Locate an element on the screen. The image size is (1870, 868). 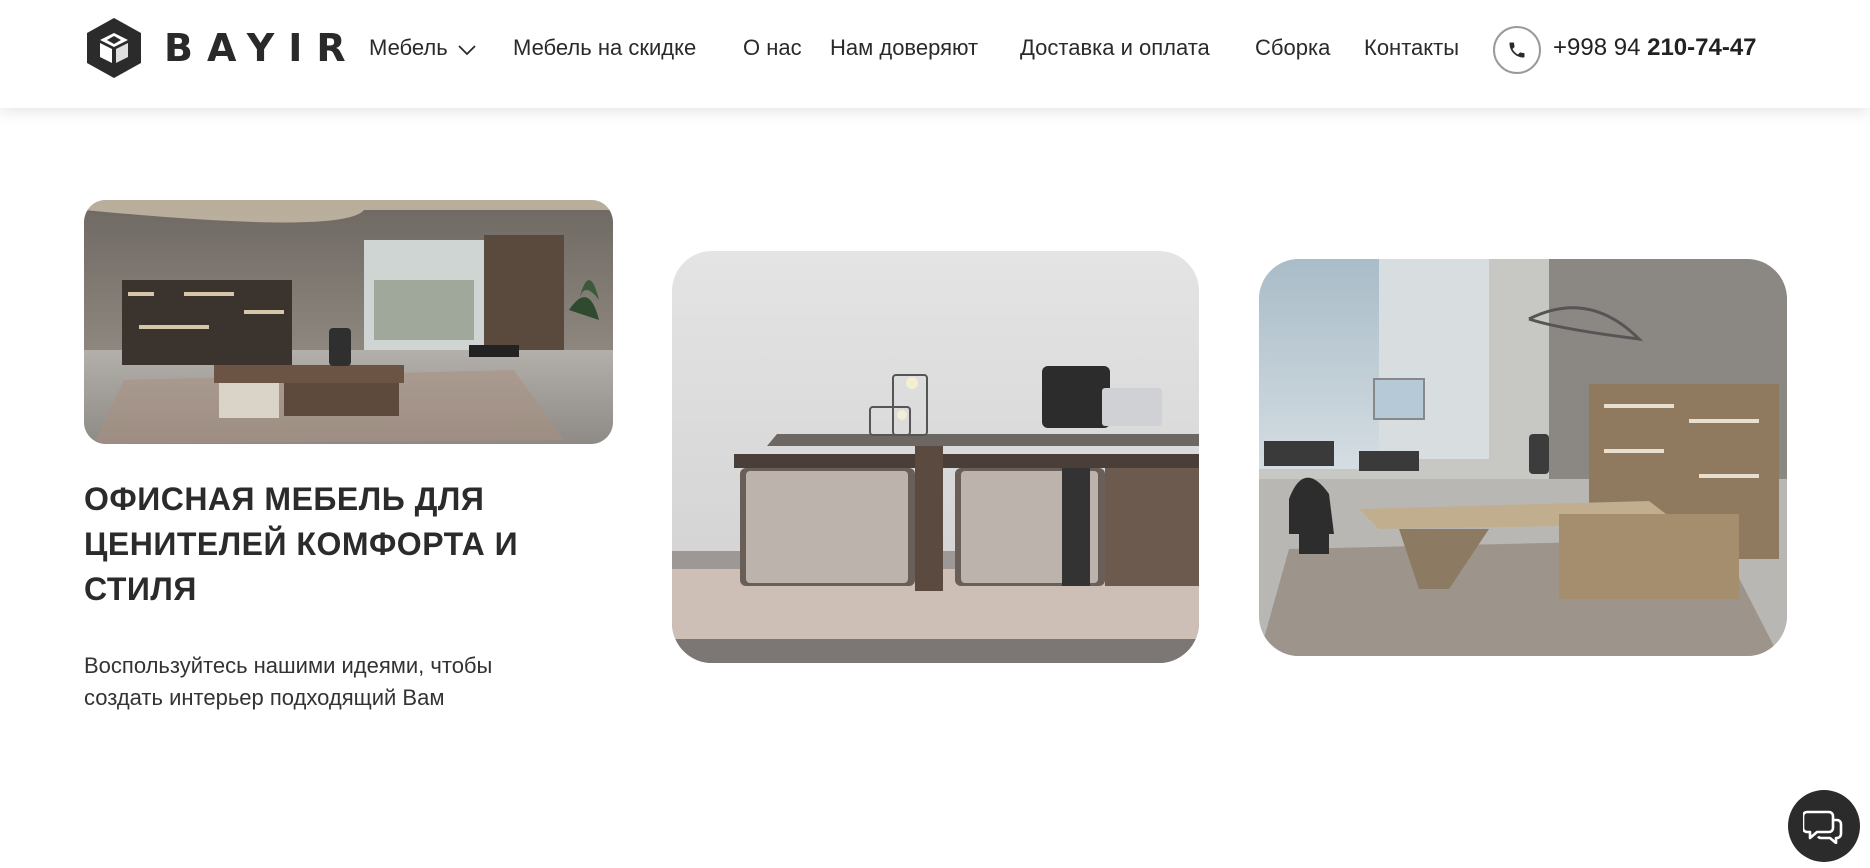
phone-call-button is located at coordinates (1517, 50).